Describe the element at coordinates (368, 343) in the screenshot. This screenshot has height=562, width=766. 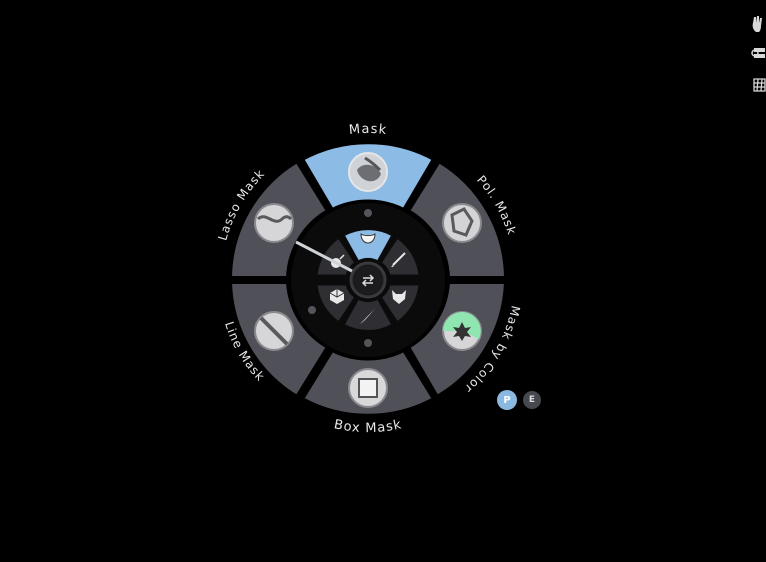
I see `ring-dot-bottom` at that location.